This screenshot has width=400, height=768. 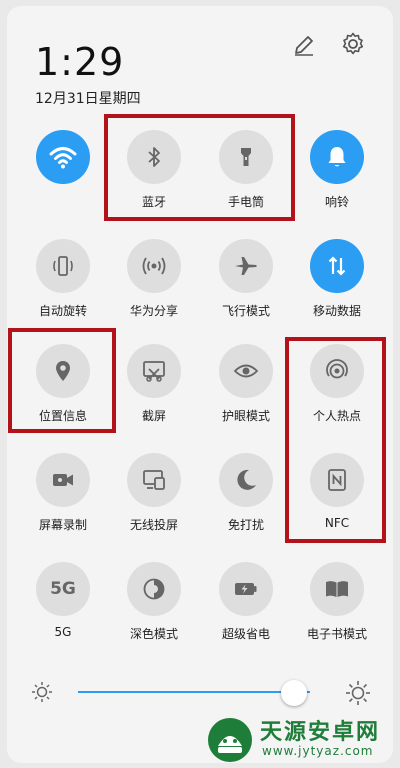 I want to click on wireless-projection-icon, so click(x=154, y=480).